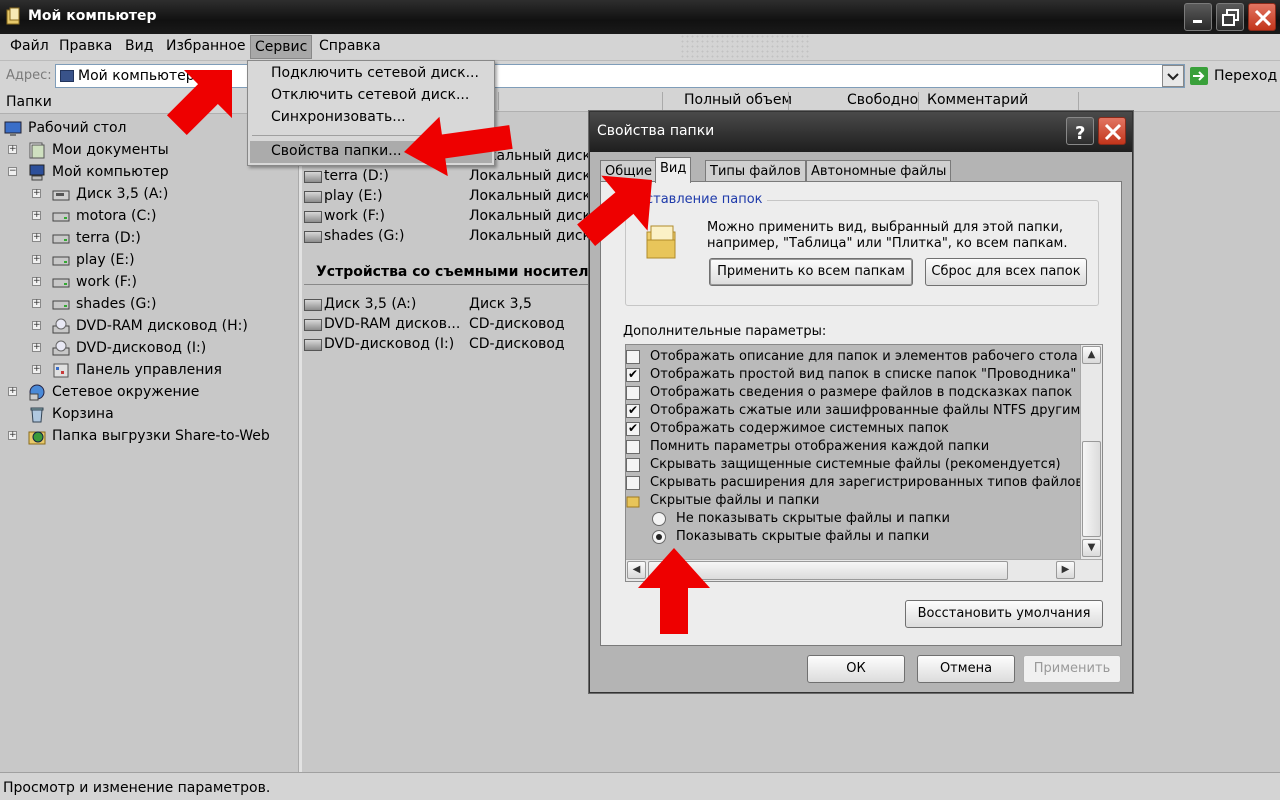 This screenshot has height=800, width=1280. I want to click on address-dropdown-button, so click(1173, 76).